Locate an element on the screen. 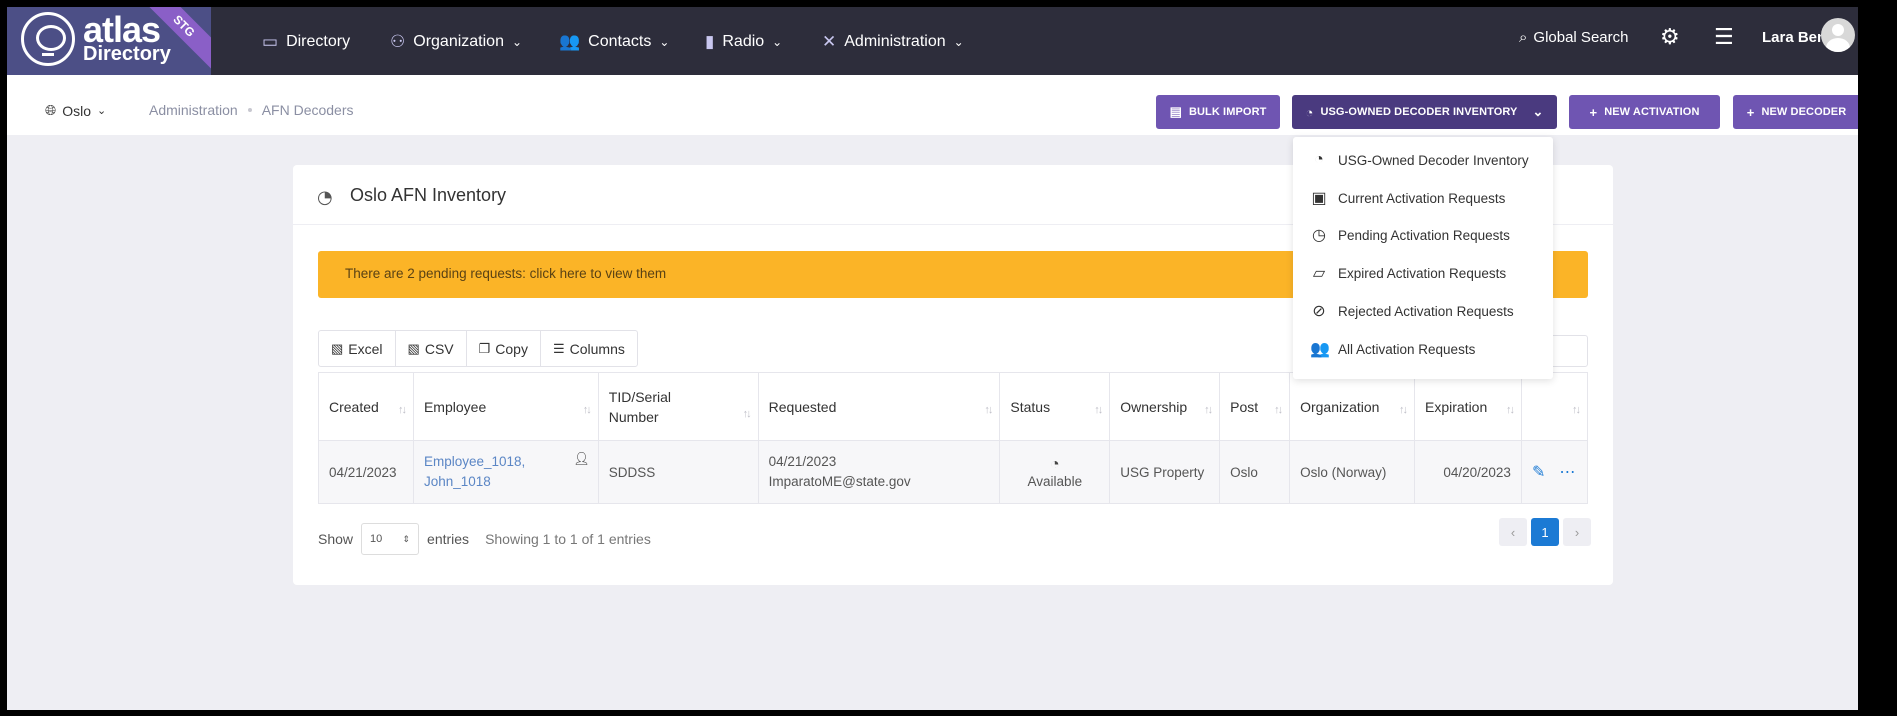 The height and width of the screenshot is (716, 1897). more-options-icon: ⋯ is located at coordinates (1567, 472).